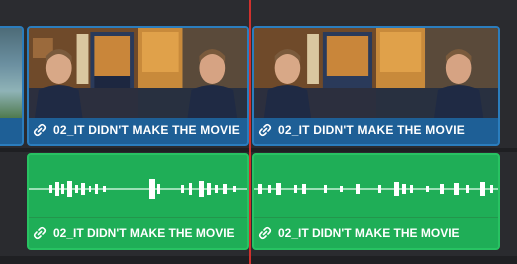 The image size is (517, 264). I want to click on clip-thumbnails, so click(138, 73).